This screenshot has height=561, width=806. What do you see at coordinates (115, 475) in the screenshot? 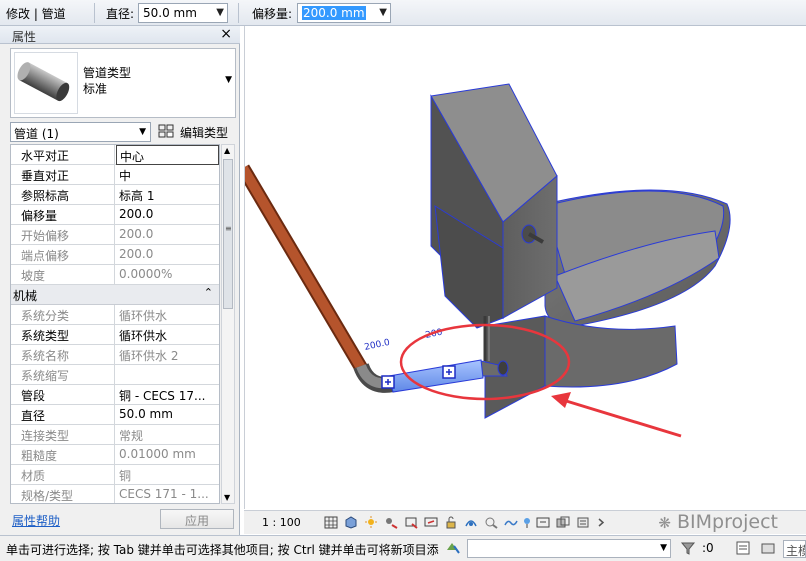
I see `prop-row-material: 材质 铜` at bounding box center [115, 475].